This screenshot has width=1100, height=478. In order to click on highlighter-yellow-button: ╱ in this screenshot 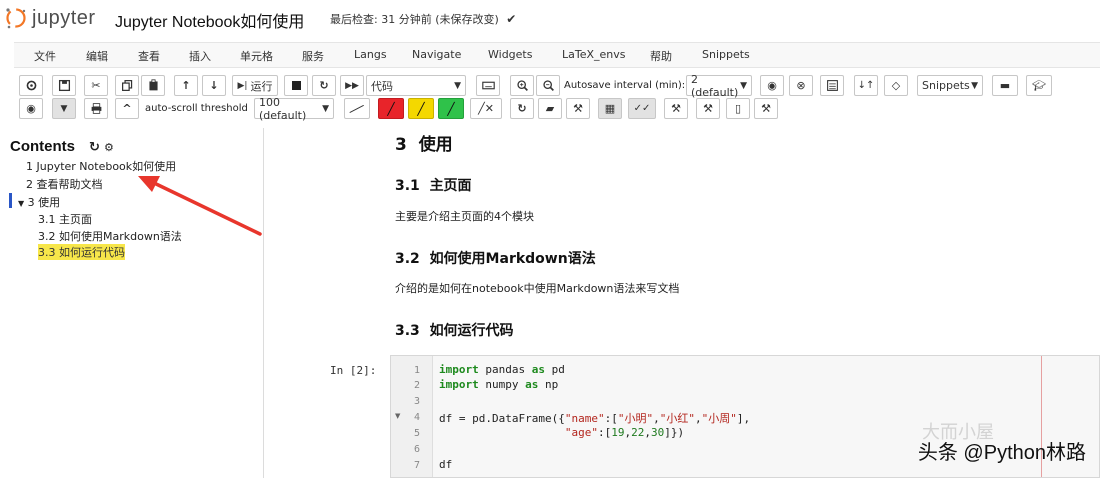, I will do `click(421, 108)`.